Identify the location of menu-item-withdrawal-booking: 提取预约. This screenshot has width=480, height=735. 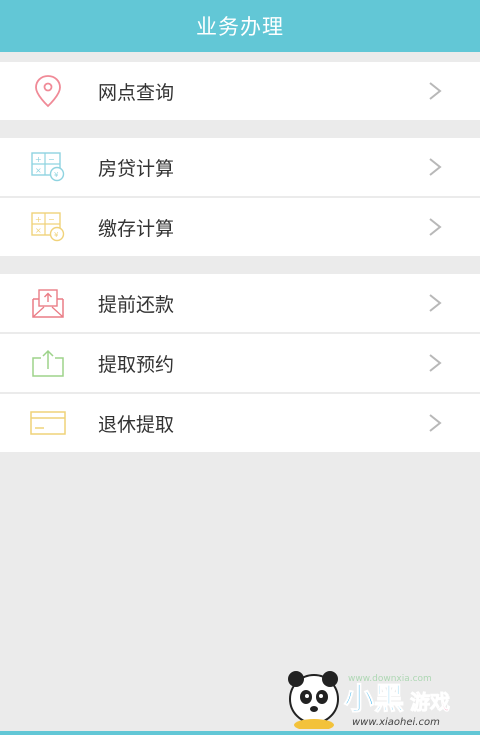
(240, 362).